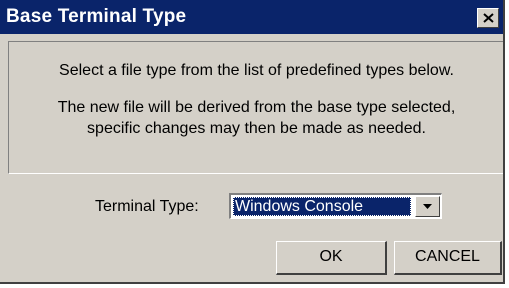  I want to click on terminal-type-select: Windows Console, so click(335, 206).